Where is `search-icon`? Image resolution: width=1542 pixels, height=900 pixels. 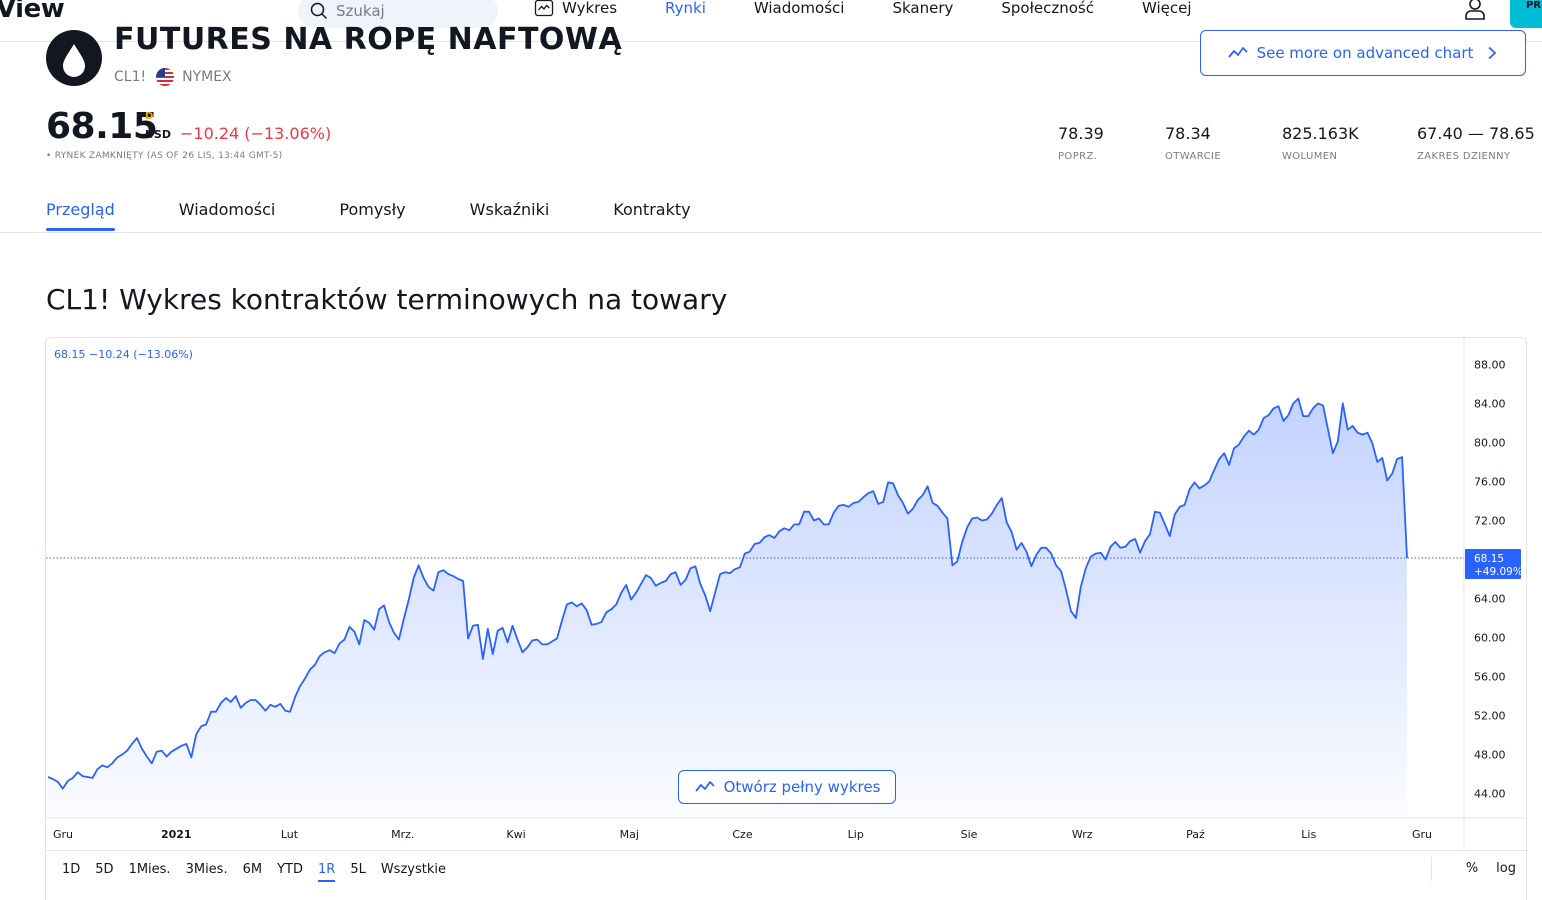 search-icon is located at coordinates (319, 11).